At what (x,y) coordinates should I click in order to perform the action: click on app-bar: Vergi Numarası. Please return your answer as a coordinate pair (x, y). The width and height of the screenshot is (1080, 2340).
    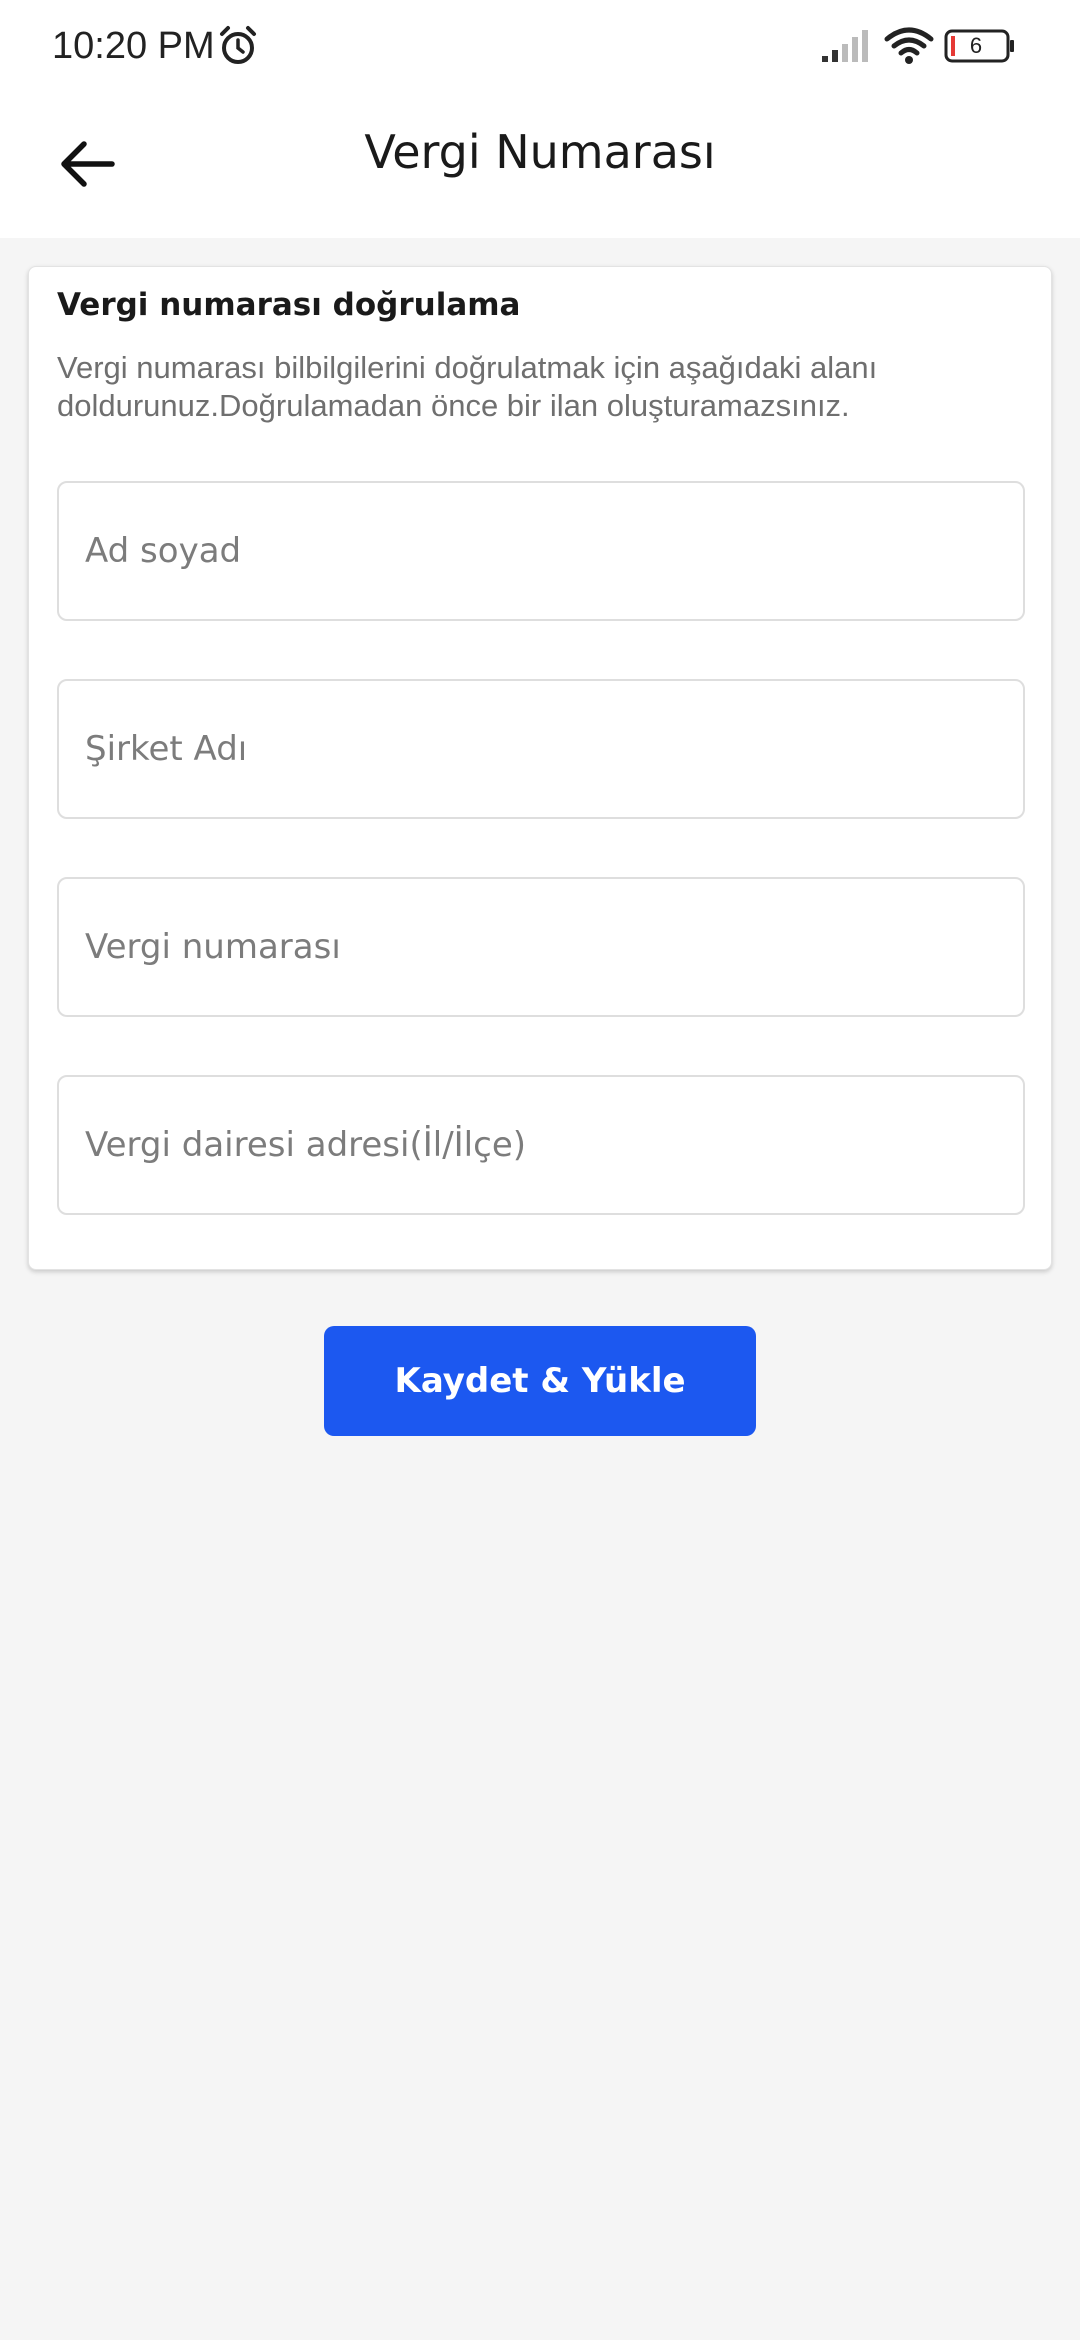
    Looking at the image, I should click on (540, 165).